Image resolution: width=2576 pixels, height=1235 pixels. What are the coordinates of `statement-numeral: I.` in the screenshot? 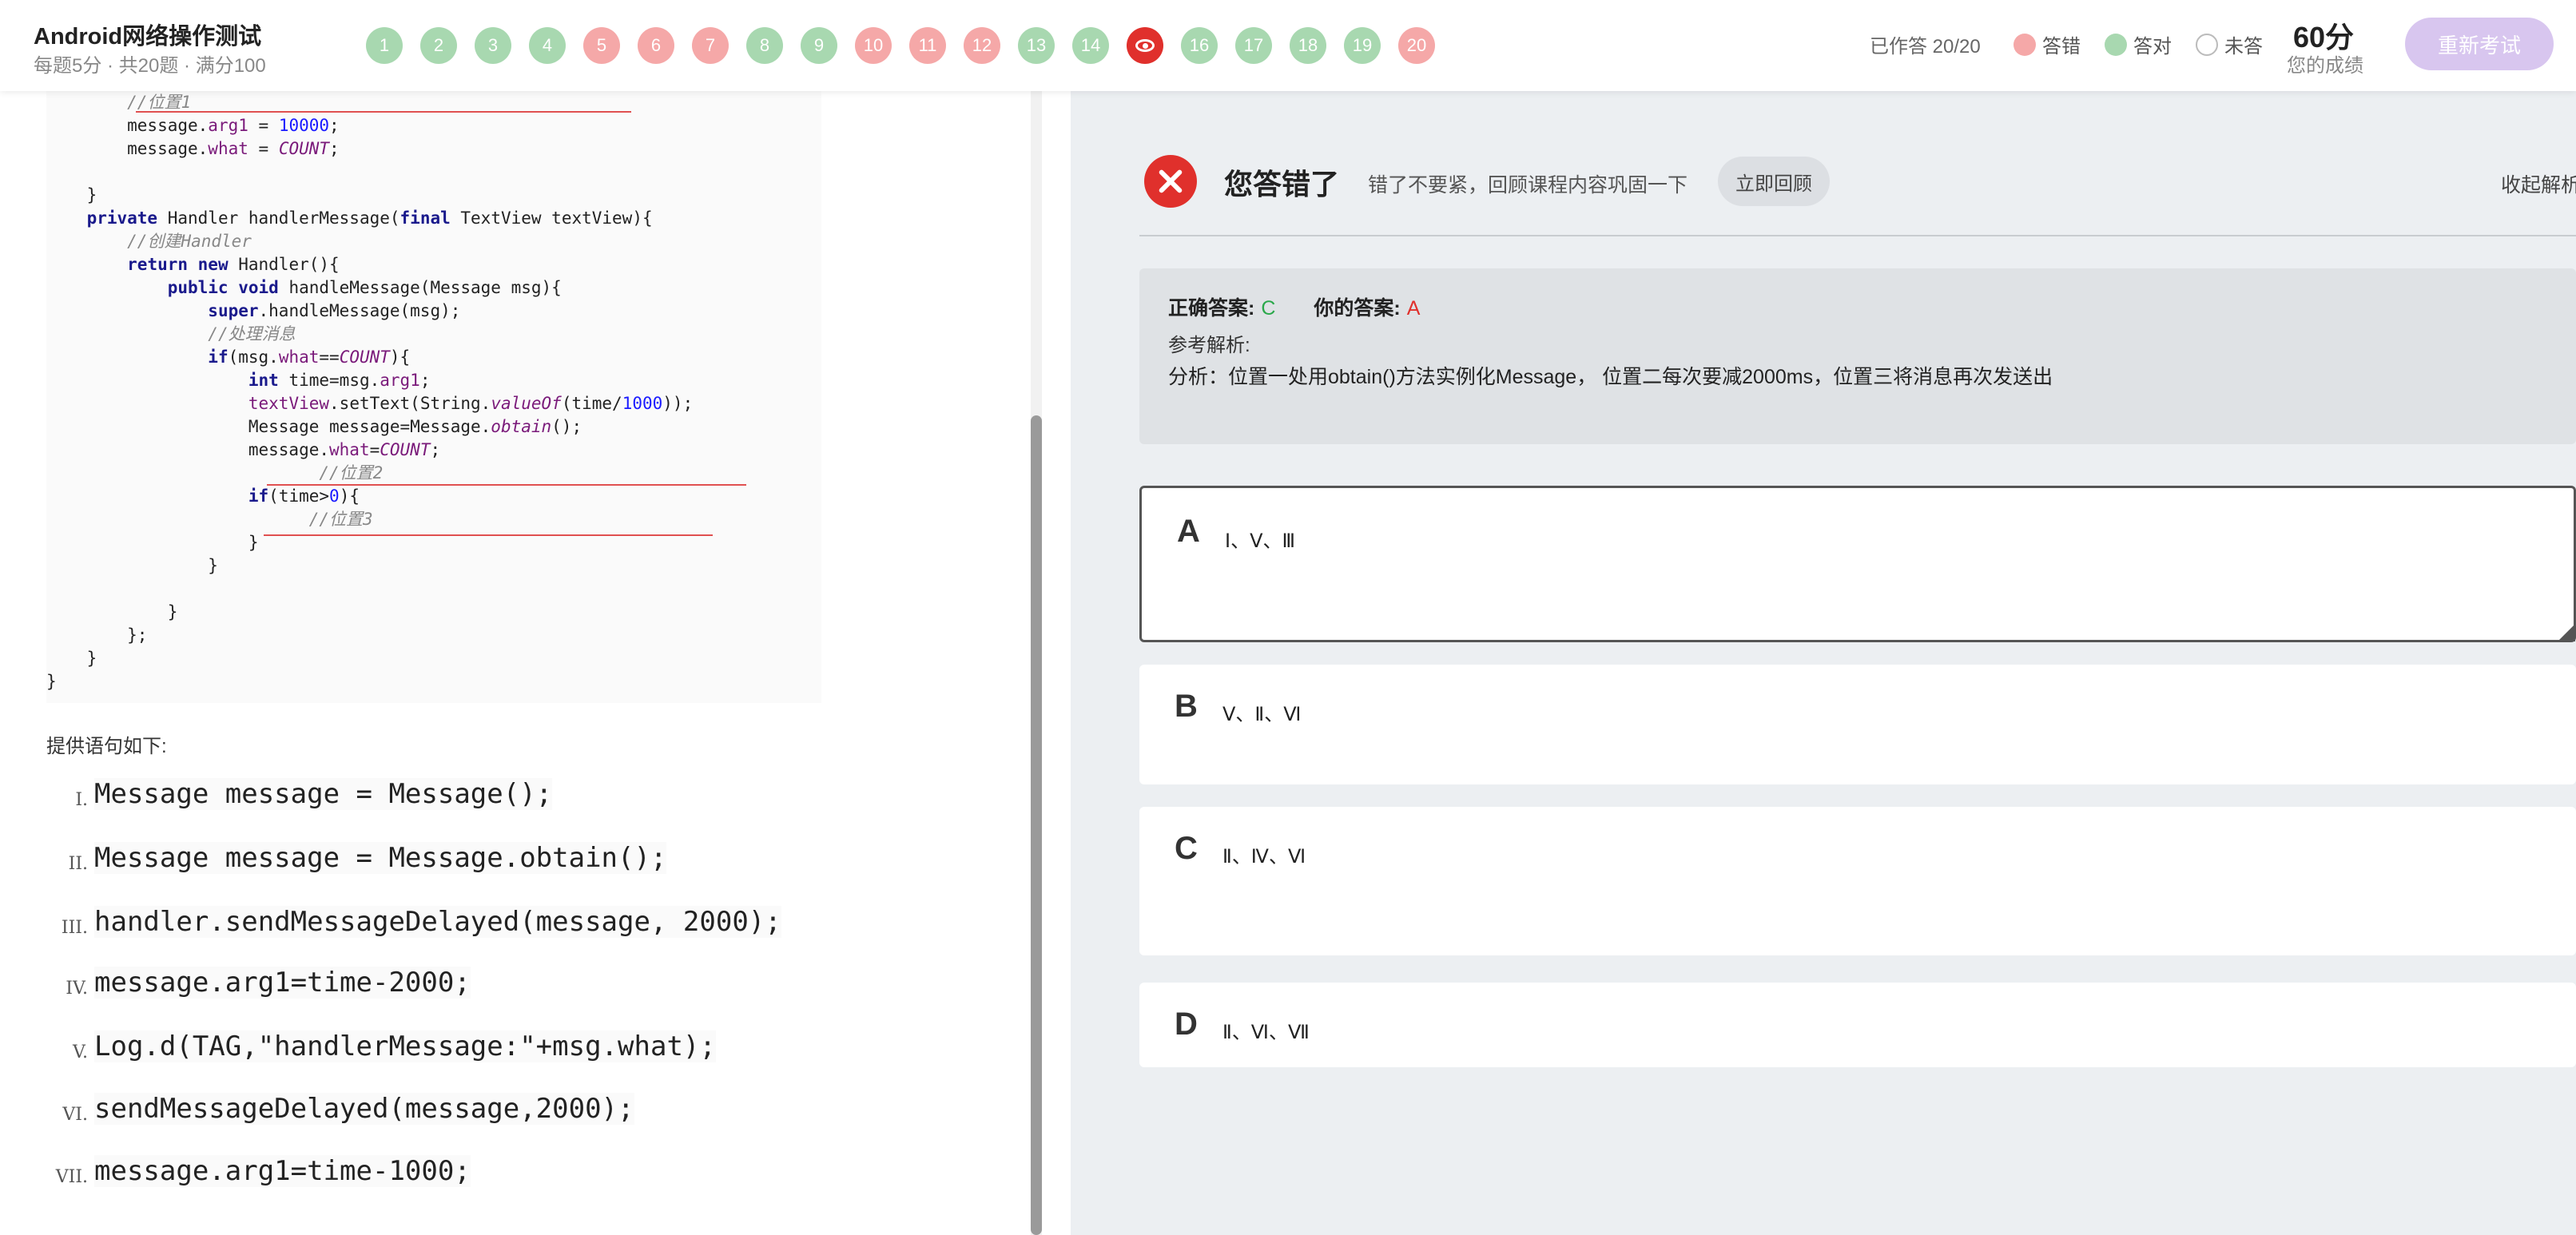 It's located at (81, 800).